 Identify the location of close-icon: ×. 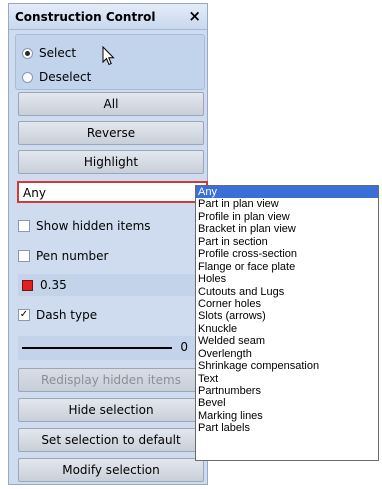
(194, 16).